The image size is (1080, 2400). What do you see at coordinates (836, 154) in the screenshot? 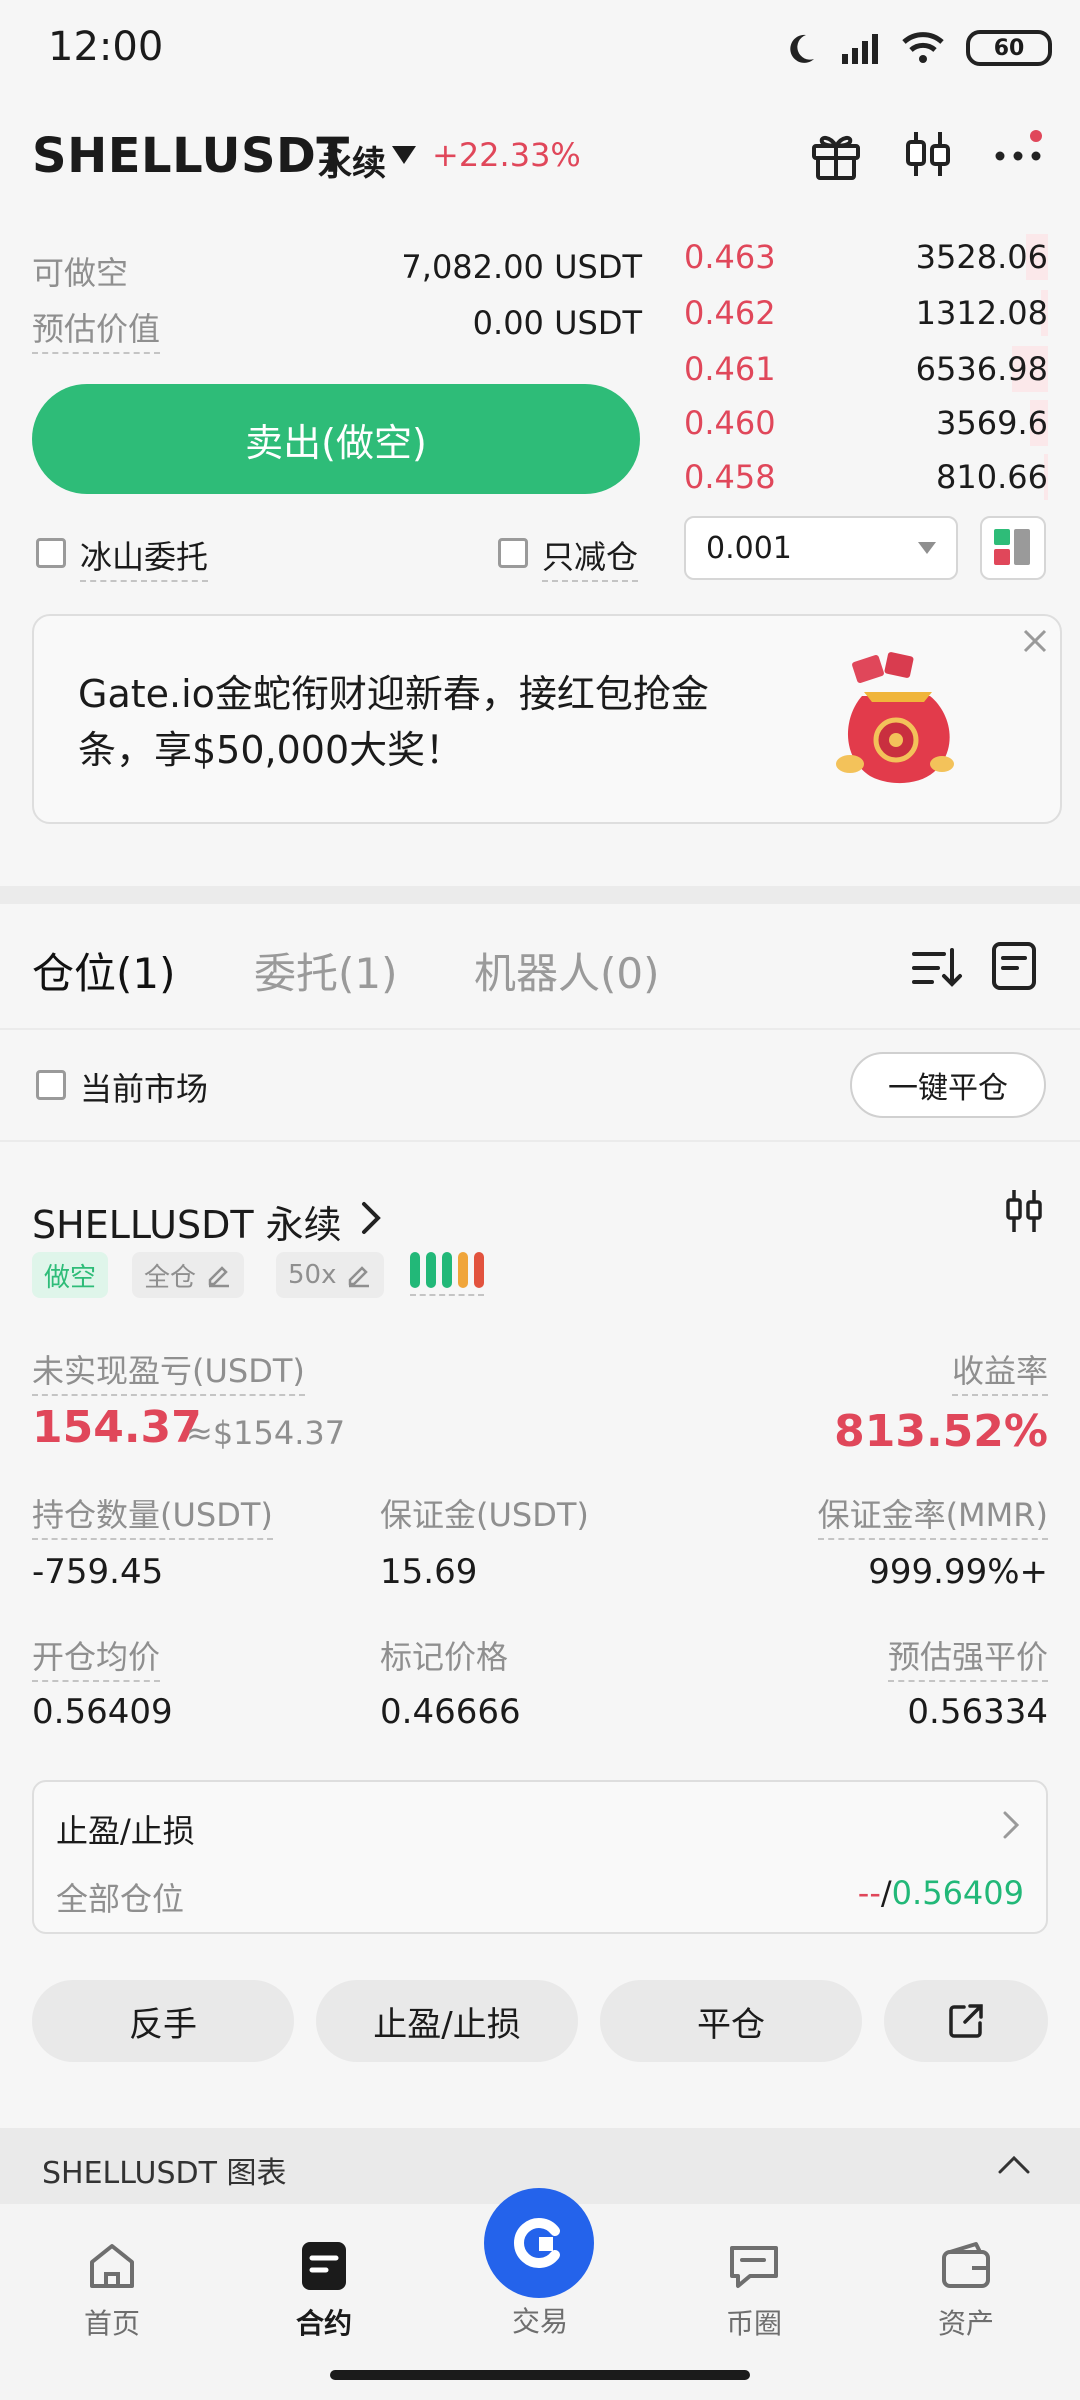
I see `gift-icon` at bounding box center [836, 154].